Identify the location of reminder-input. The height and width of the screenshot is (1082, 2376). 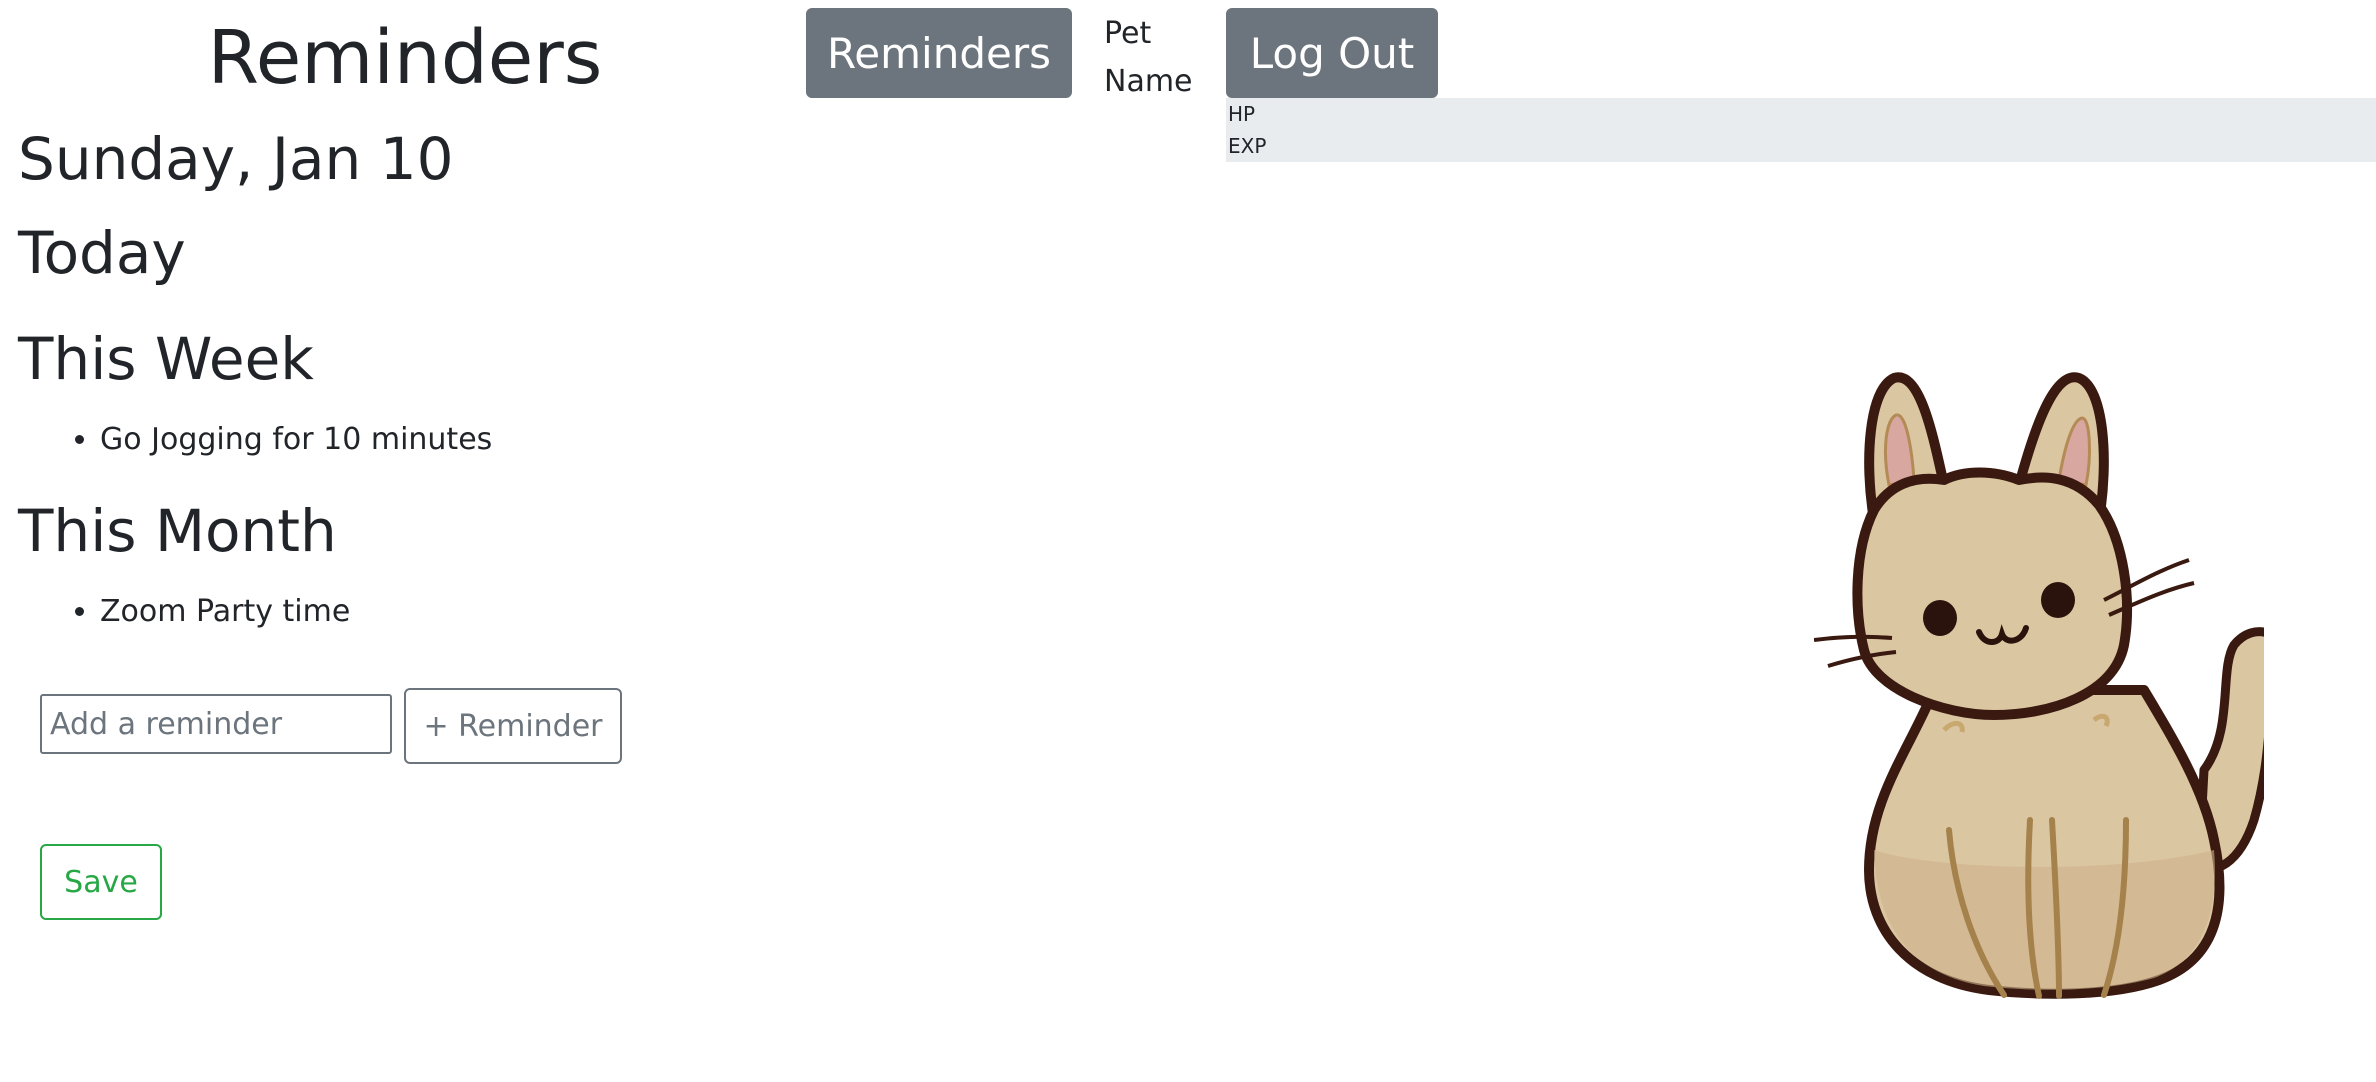
(216, 724).